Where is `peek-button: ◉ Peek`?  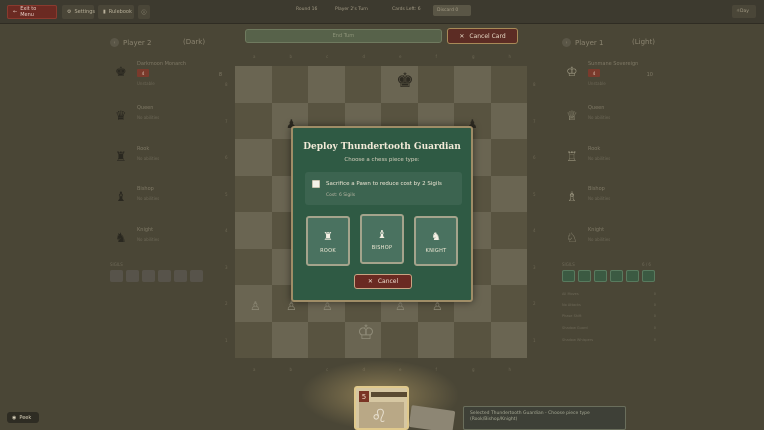
peek-button: ◉ Peek is located at coordinates (23, 417).